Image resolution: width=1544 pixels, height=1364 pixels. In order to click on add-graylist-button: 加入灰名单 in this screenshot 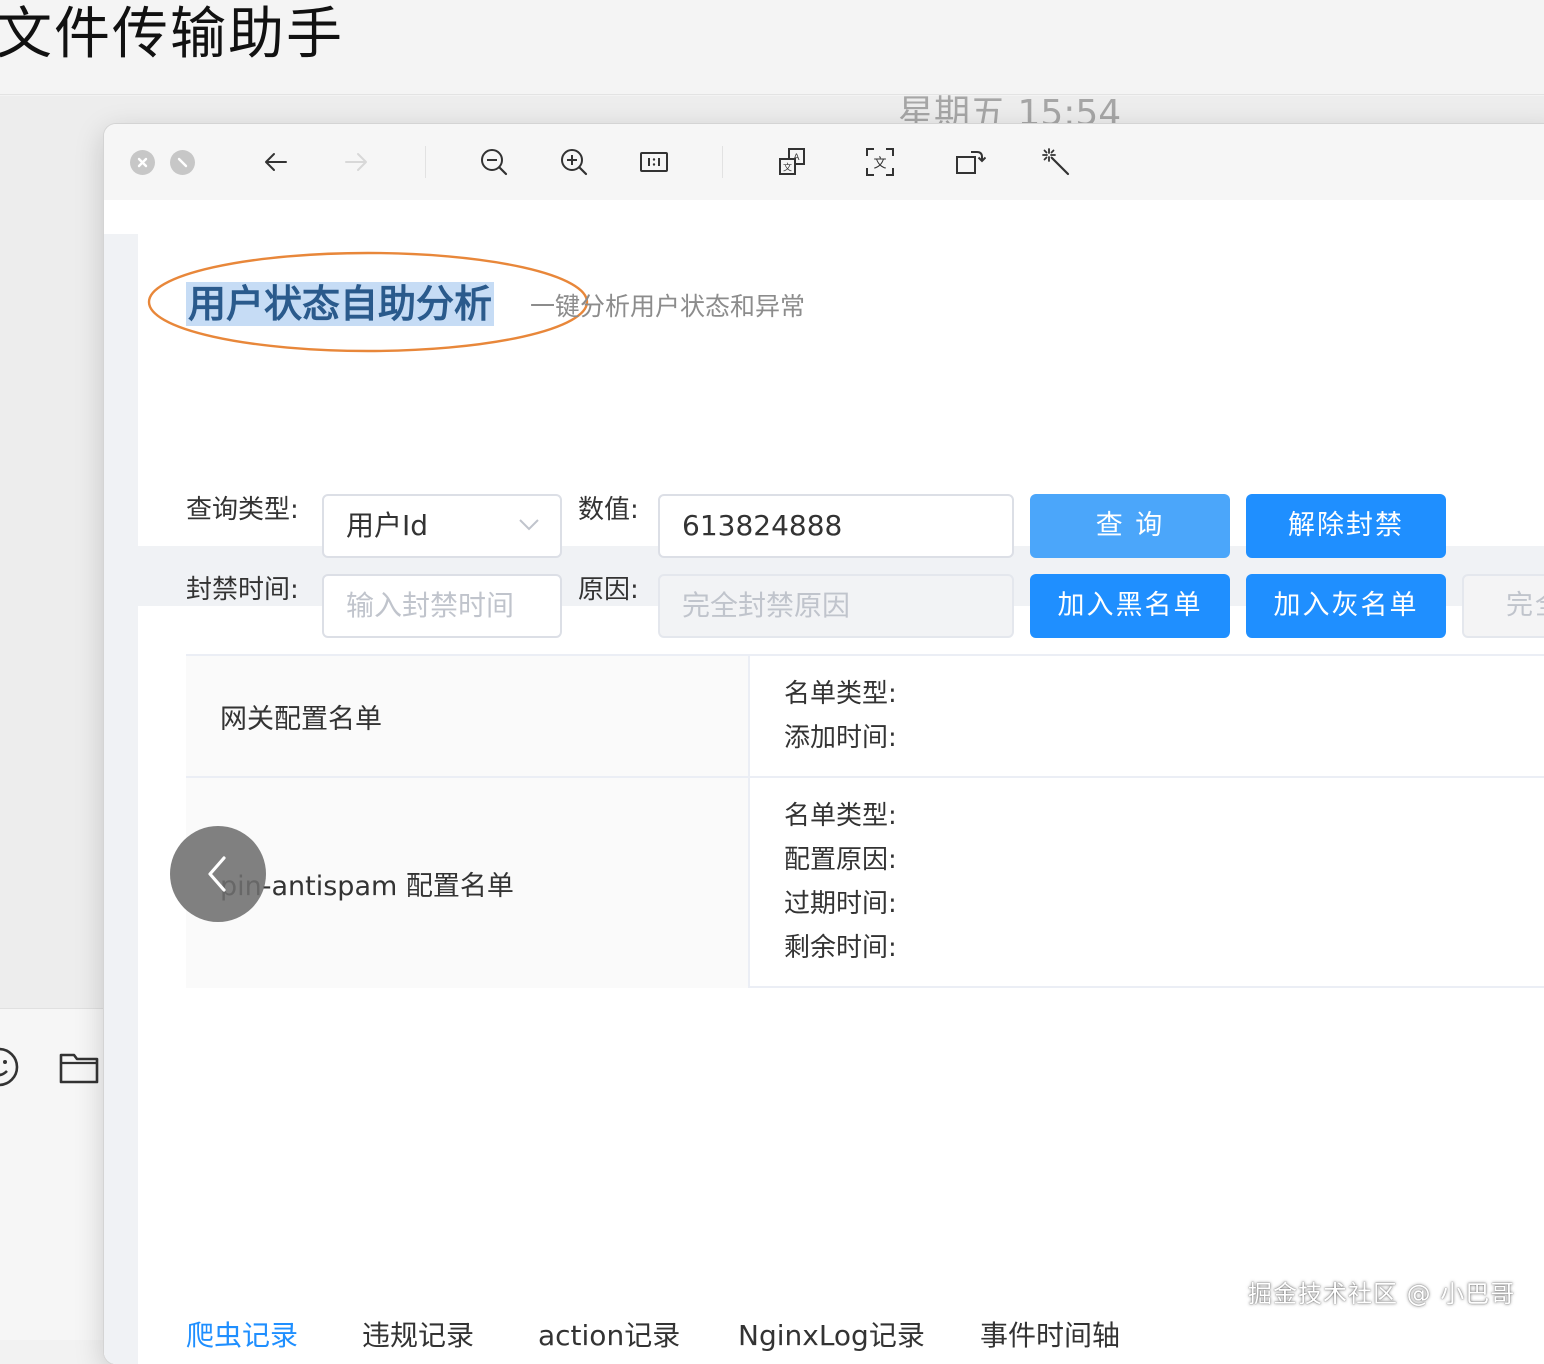, I will do `click(1346, 606)`.